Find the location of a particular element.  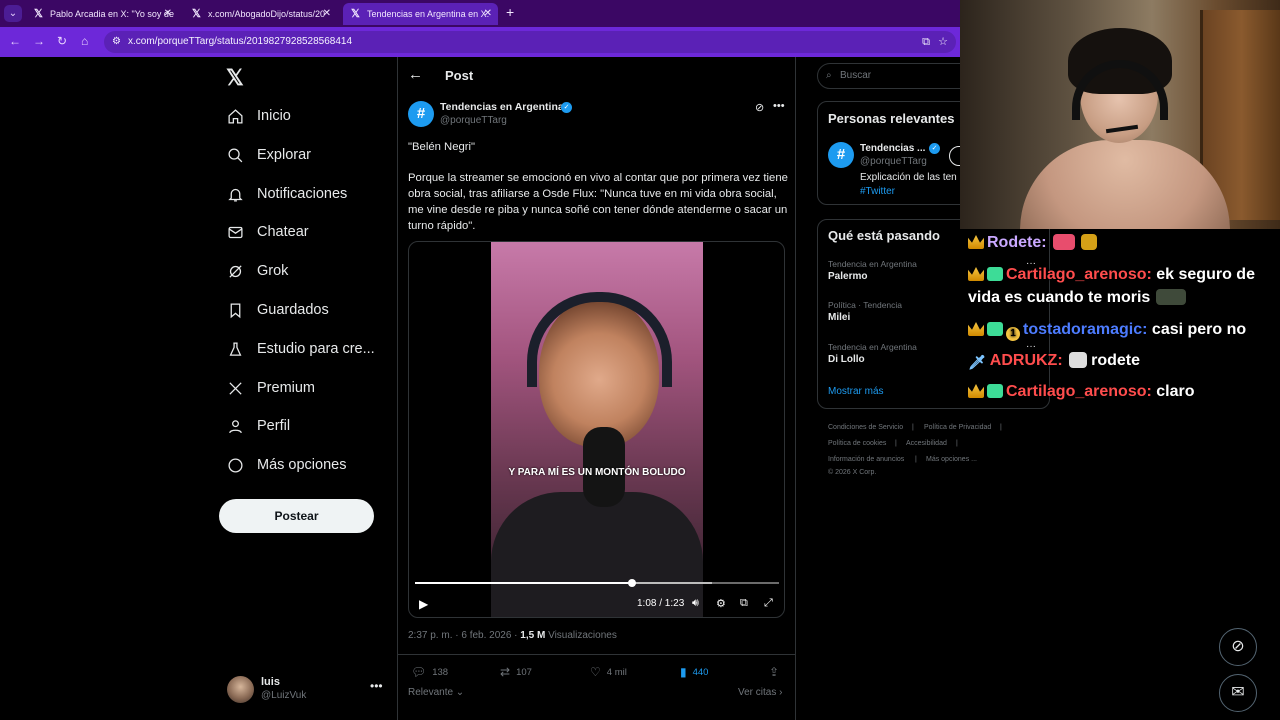

back-icon: ← is located at coordinates (15, 41).